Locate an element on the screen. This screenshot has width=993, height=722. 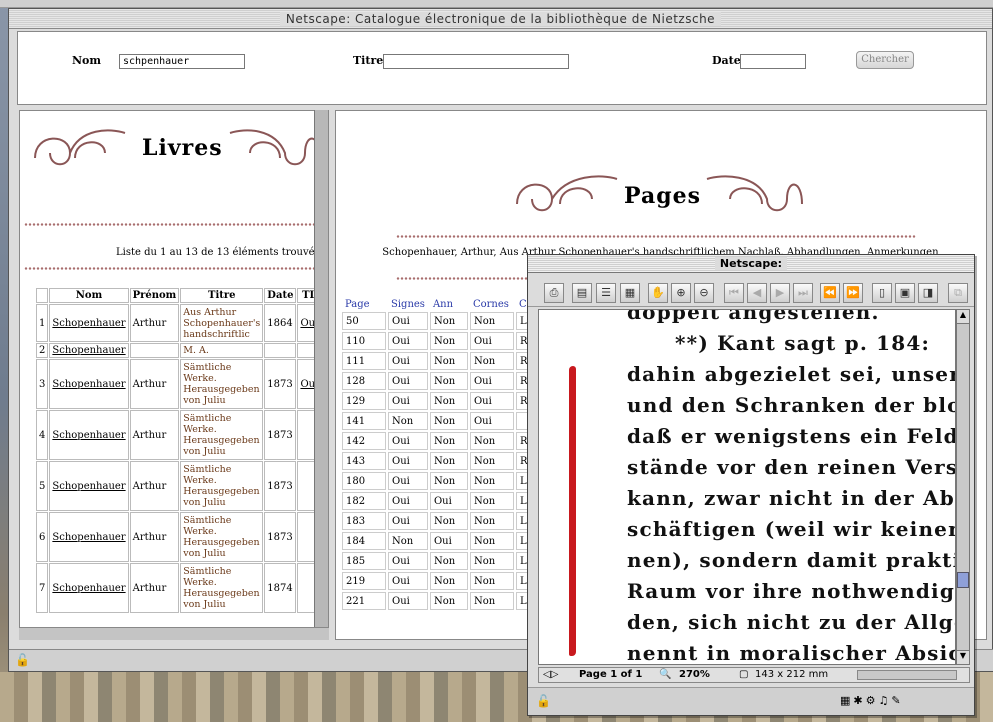
pages-cell: 50 is located at coordinates (364, 321).